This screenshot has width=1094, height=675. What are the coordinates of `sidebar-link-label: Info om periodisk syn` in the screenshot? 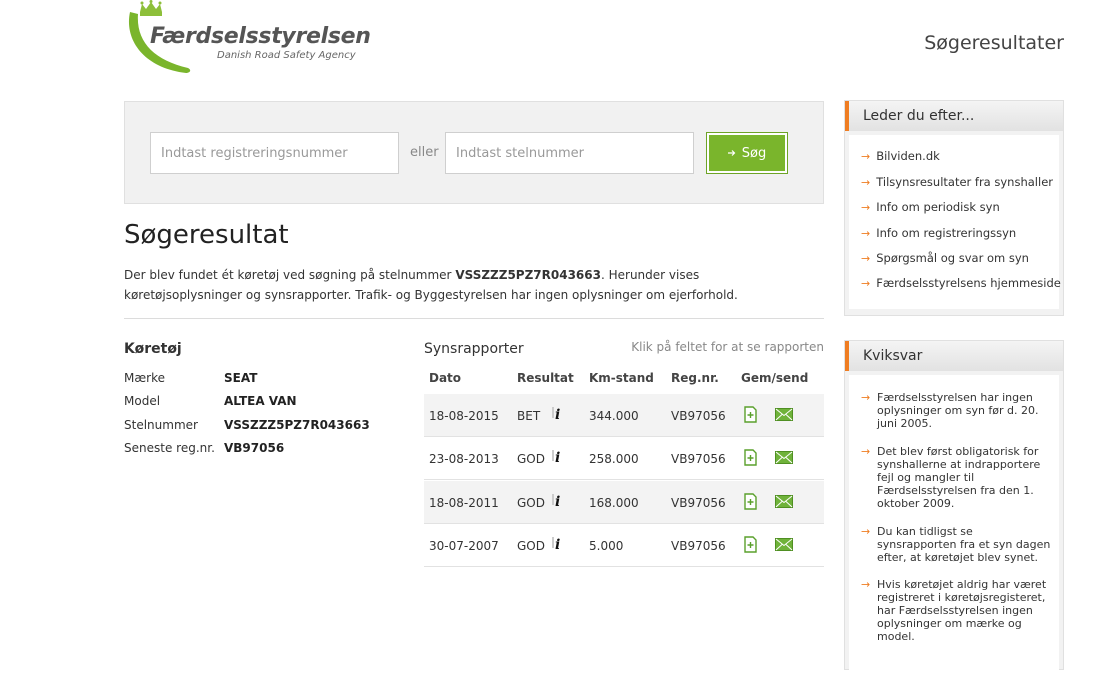 It's located at (938, 207).